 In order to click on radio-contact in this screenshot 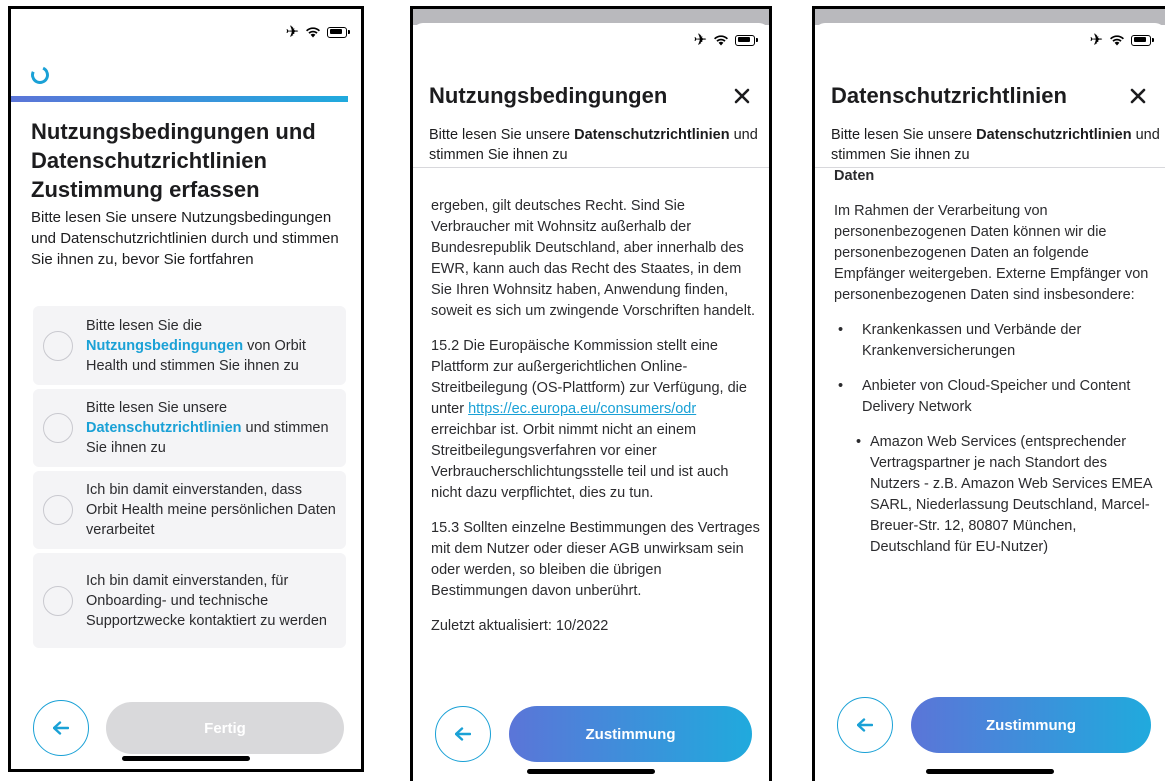, I will do `click(58, 600)`.